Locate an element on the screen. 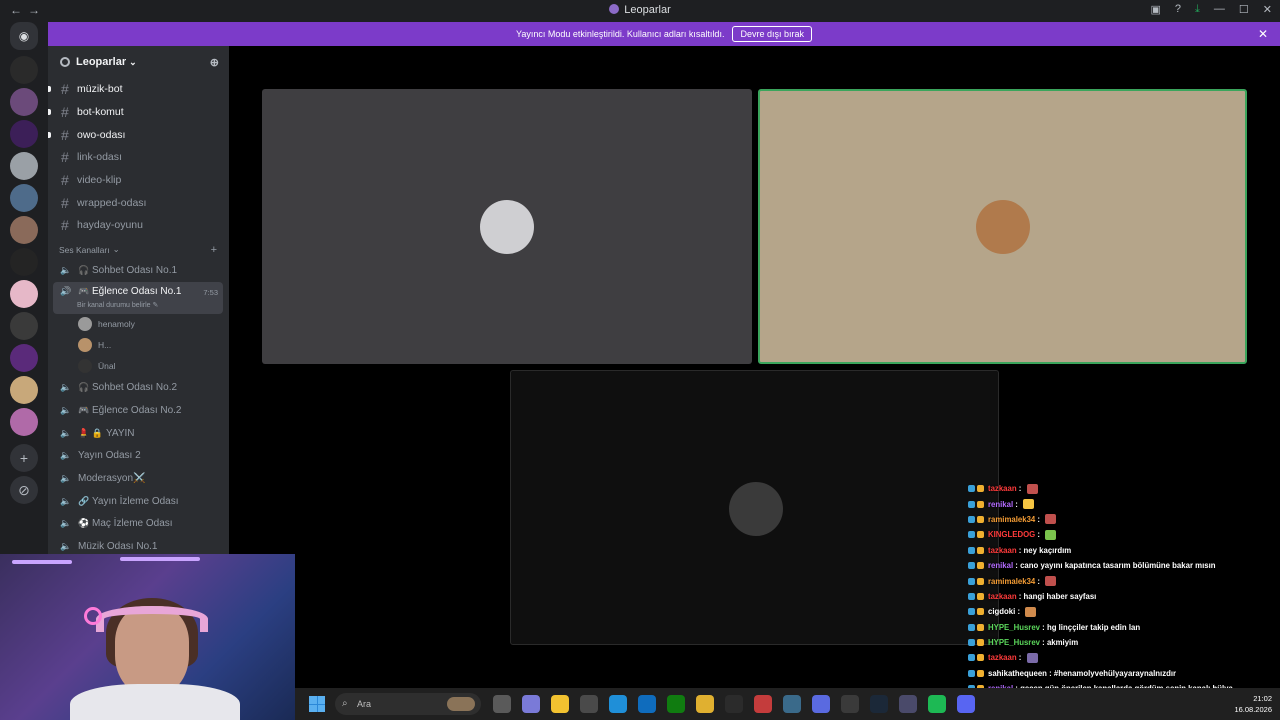 Image resolution: width=1280 pixels, height=720 pixels. voice-channel: 🔈 🎮 Eğlence Odası No.2 is located at coordinates (138, 410).